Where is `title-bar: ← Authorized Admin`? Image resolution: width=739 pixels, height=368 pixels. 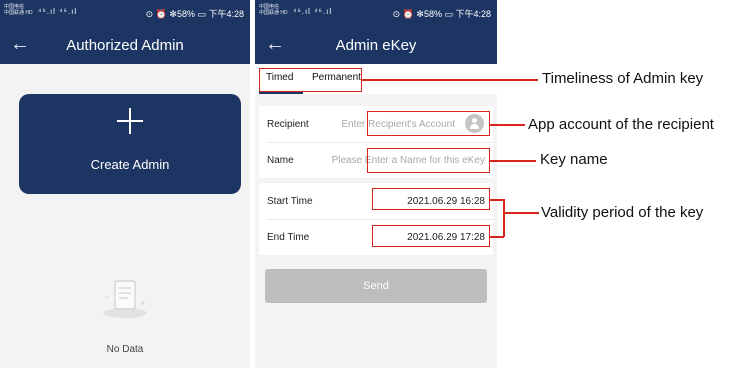
title-bar: ← Authorized Admin is located at coordinates (125, 45).